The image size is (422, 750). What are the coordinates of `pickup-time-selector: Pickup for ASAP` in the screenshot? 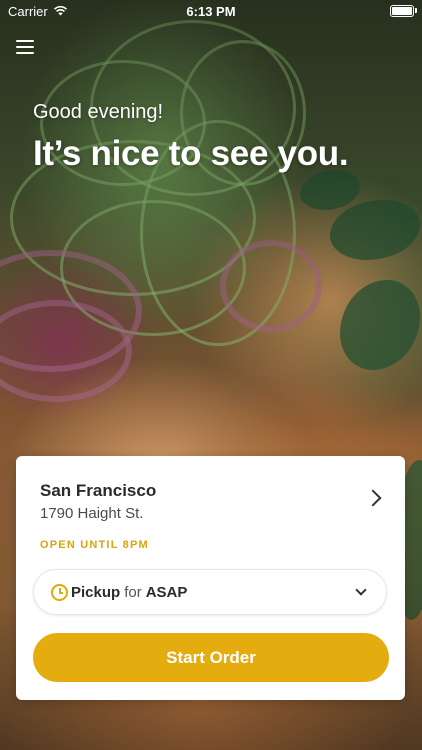 It's located at (210, 592).